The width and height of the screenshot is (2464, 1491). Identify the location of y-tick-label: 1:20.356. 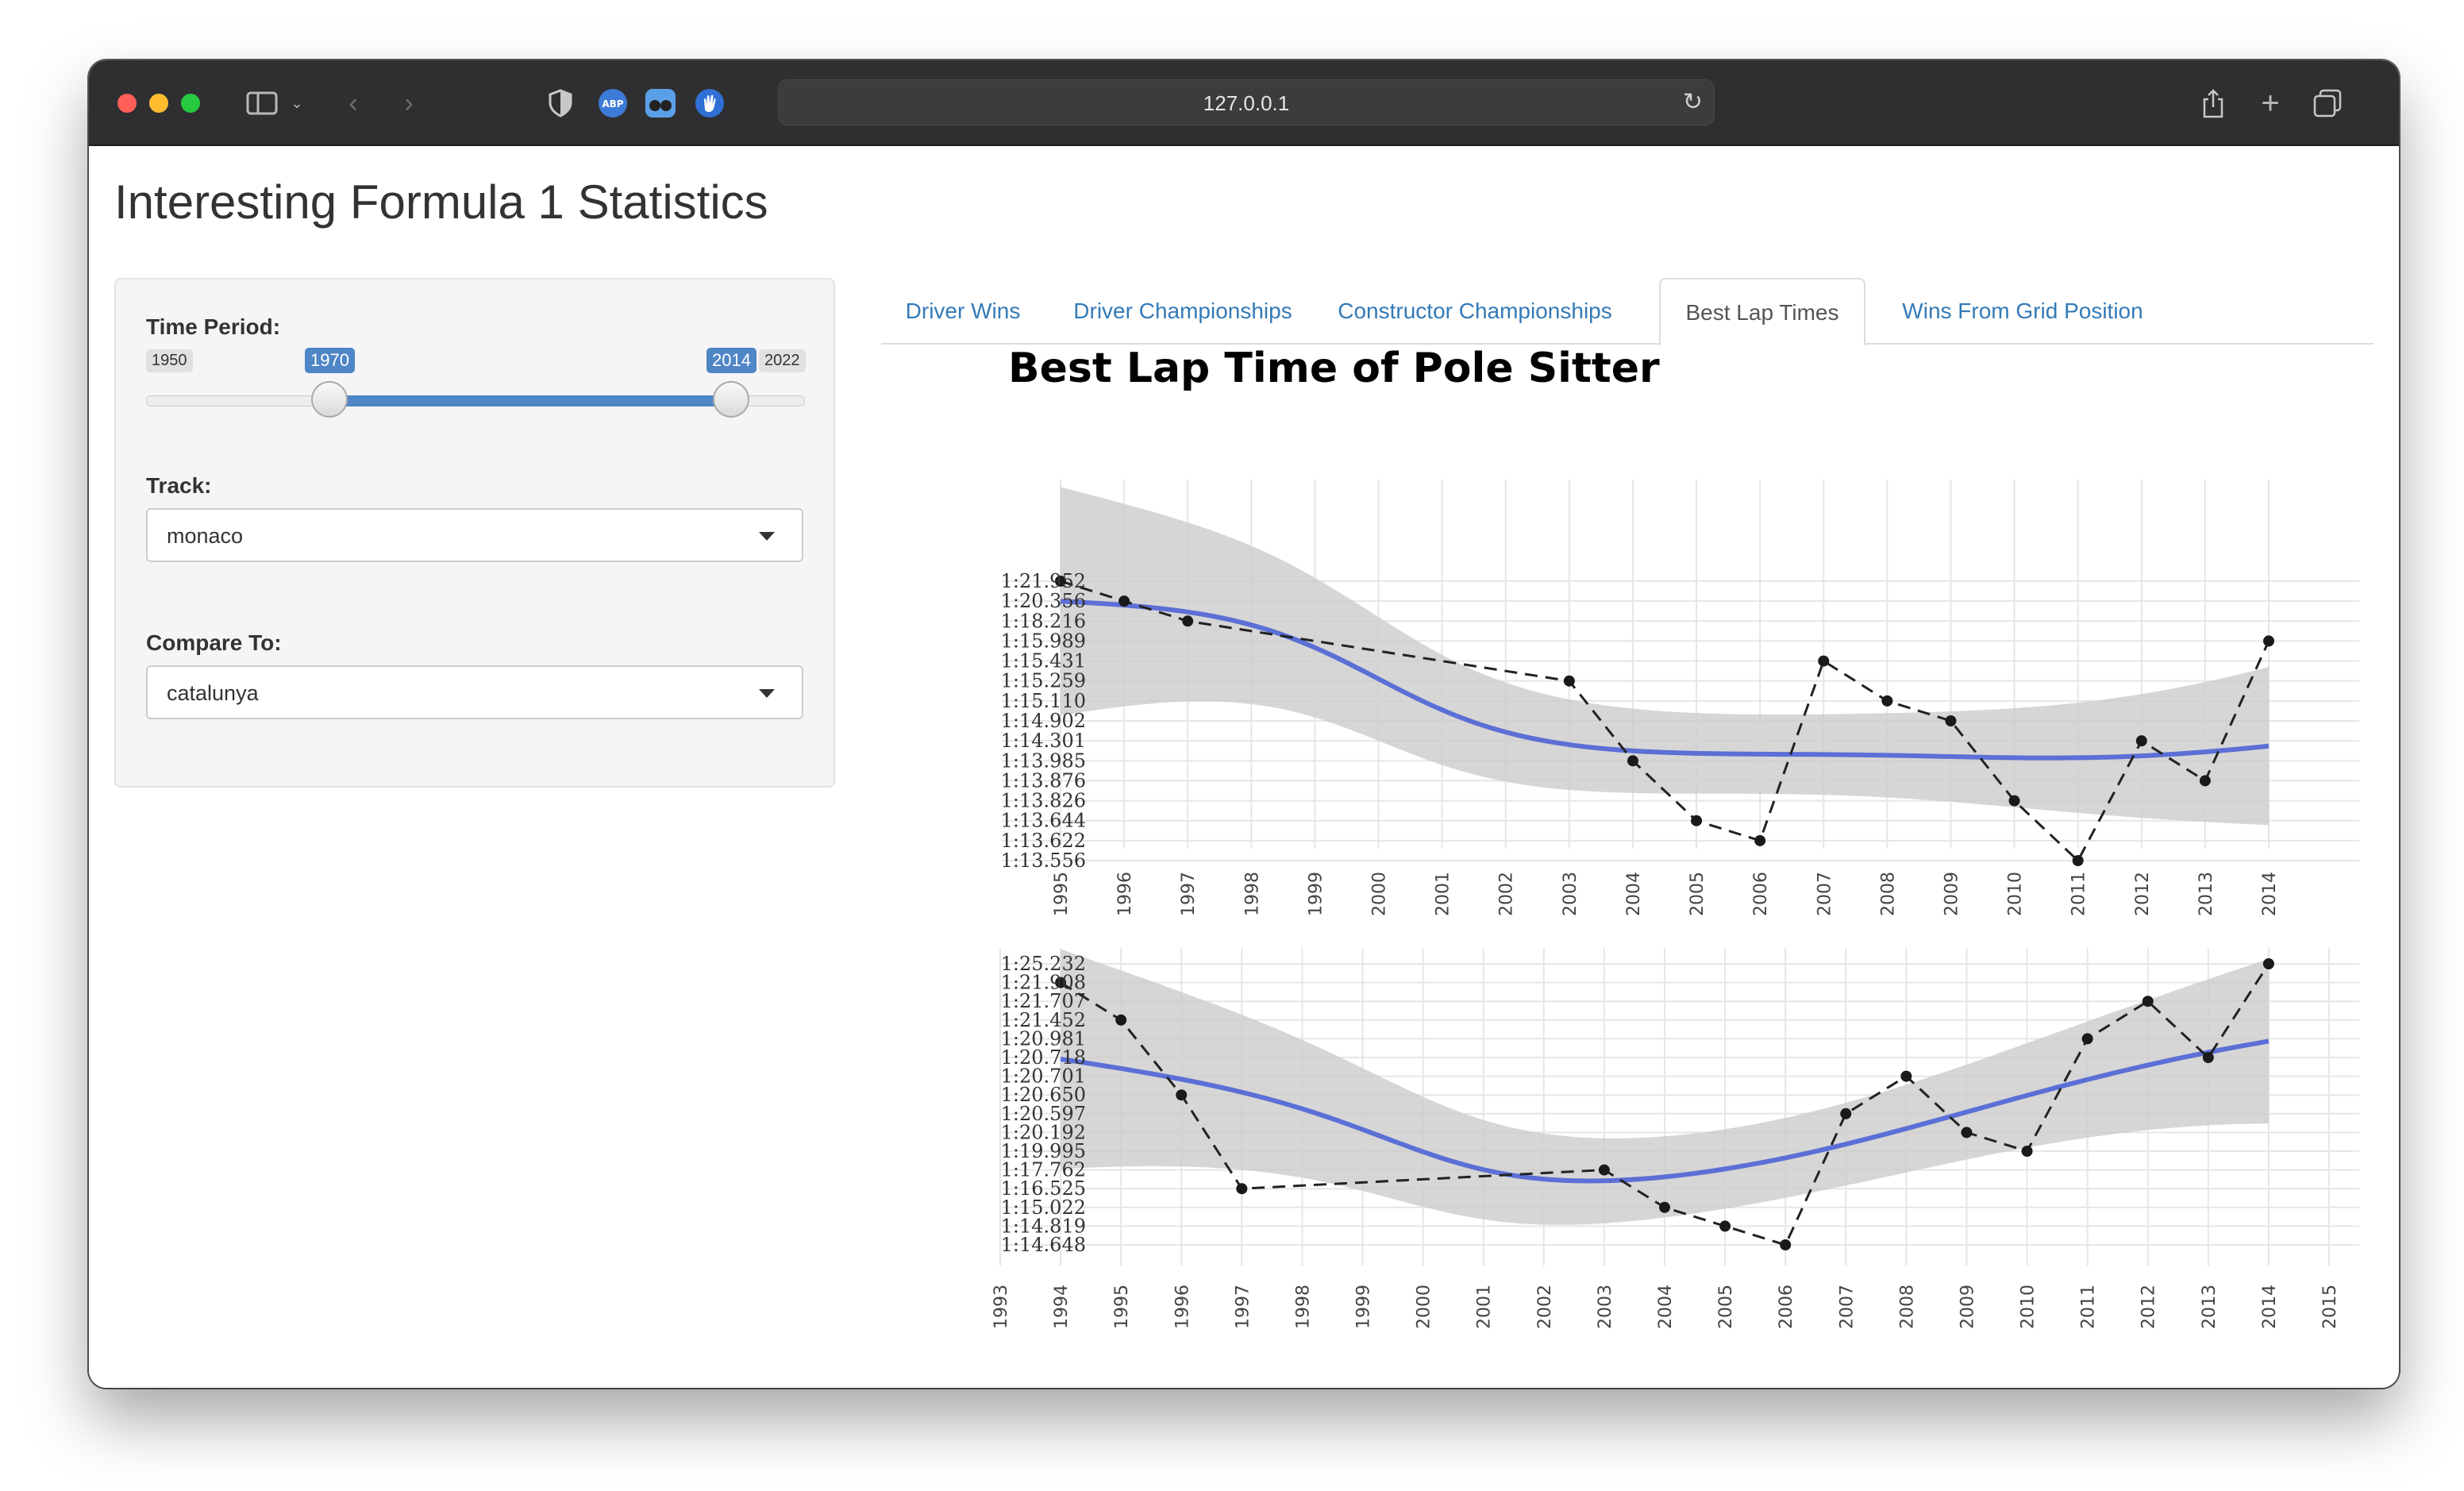
(1043, 601).